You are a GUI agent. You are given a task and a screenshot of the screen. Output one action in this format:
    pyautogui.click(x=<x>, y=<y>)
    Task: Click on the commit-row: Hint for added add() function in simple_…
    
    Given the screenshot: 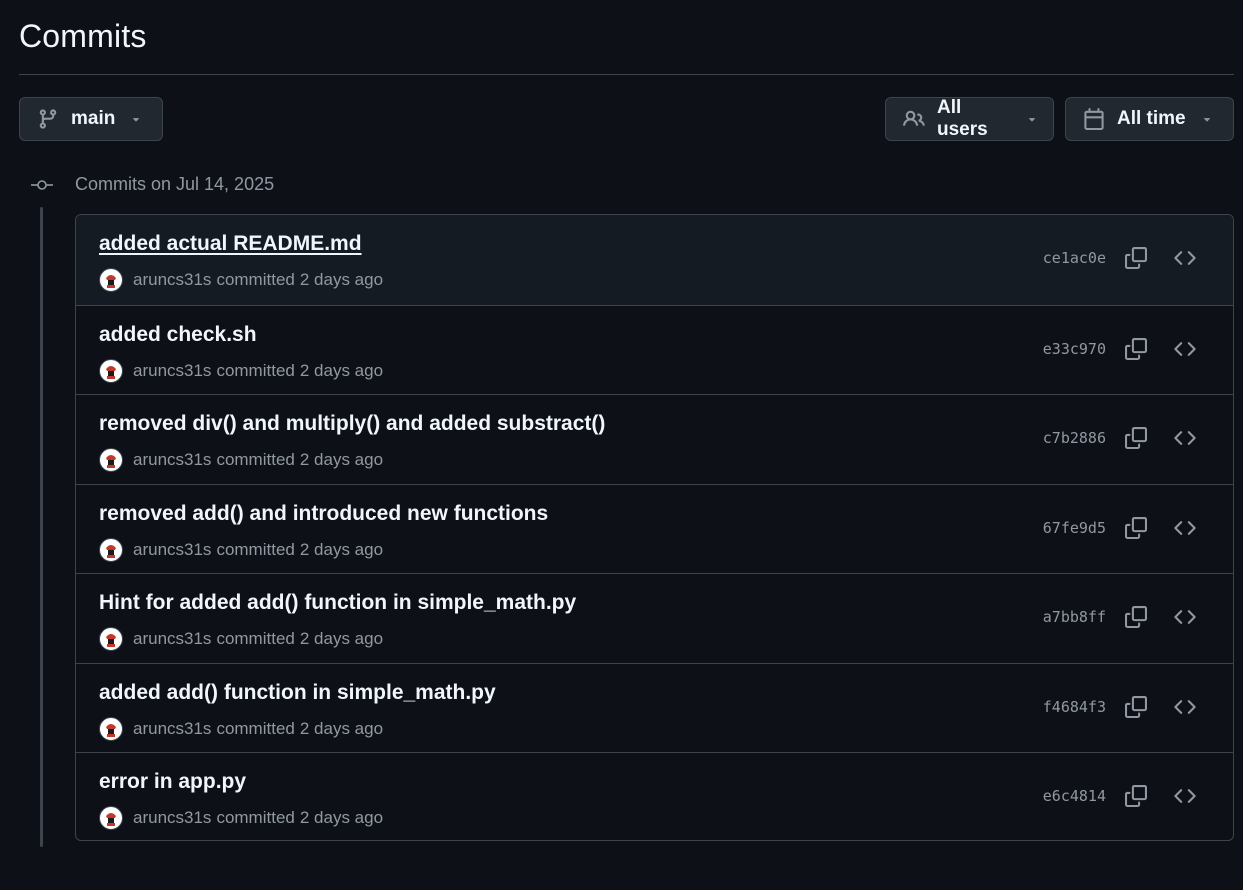 What is the action you would take?
    pyautogui.click(x=654, y=618)
    